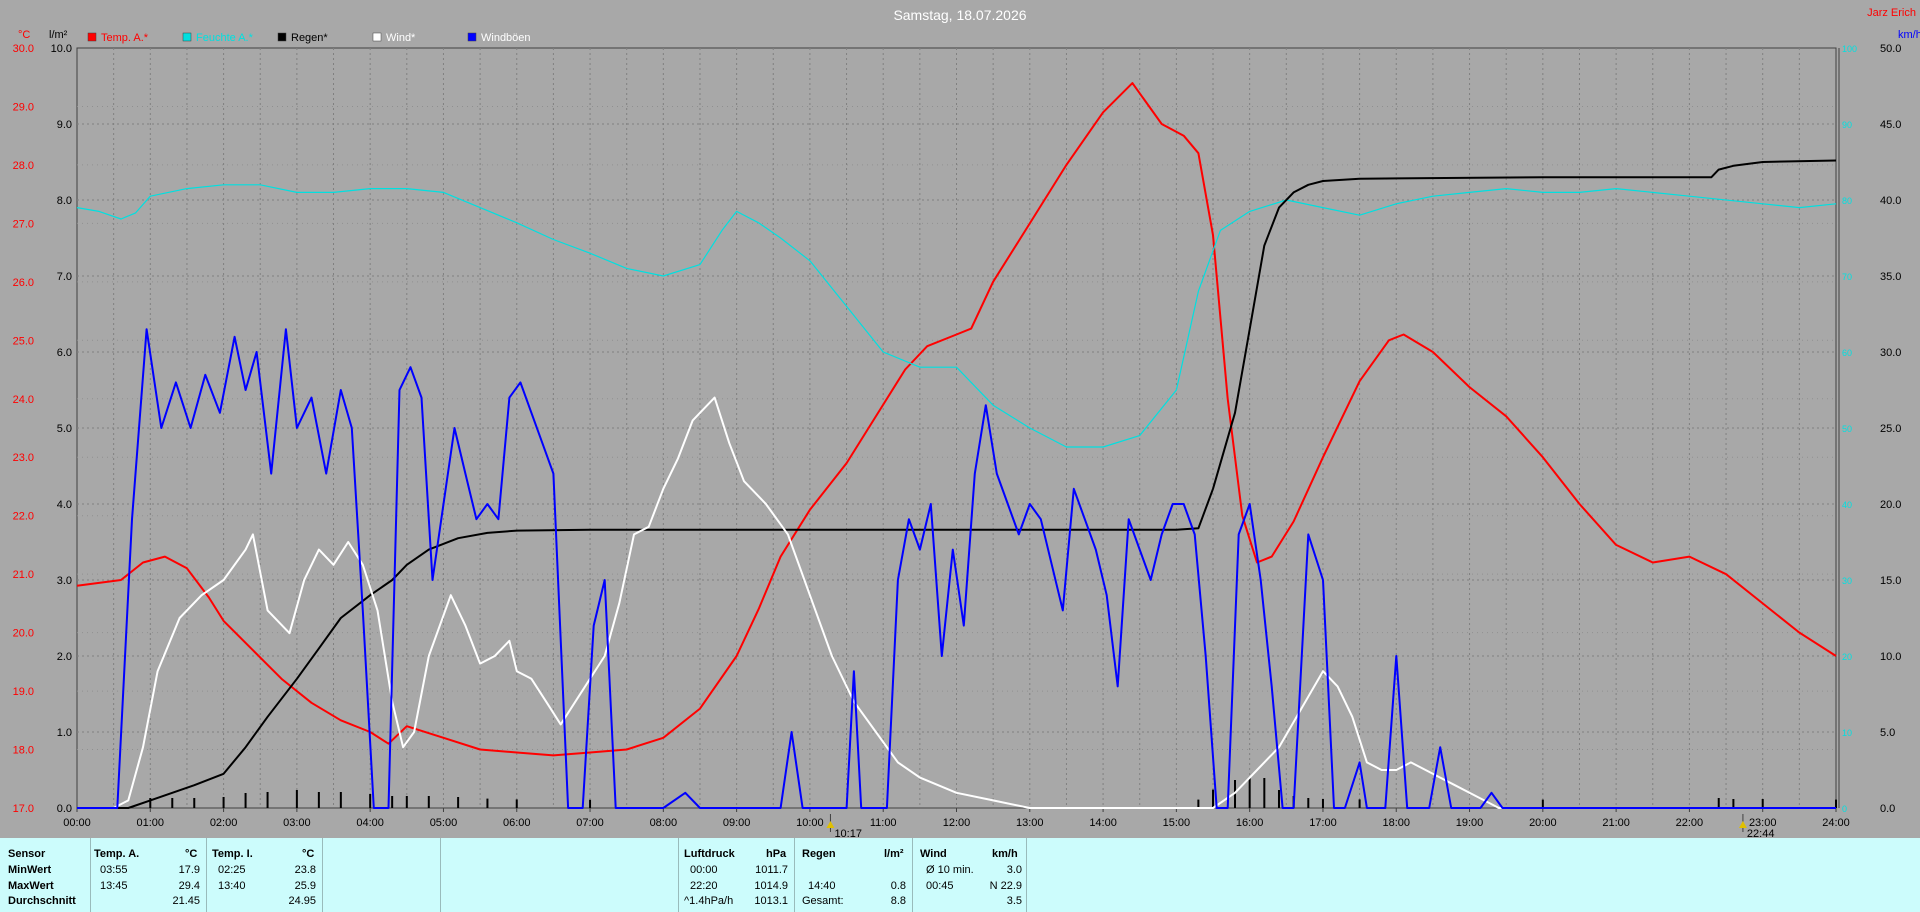 This screenshot has width=1920, height=912. What do you see at coordinates (23, 517) in the screenshot?
I see `temp-tick-label: 22.0` at bounding box center [23, 517].